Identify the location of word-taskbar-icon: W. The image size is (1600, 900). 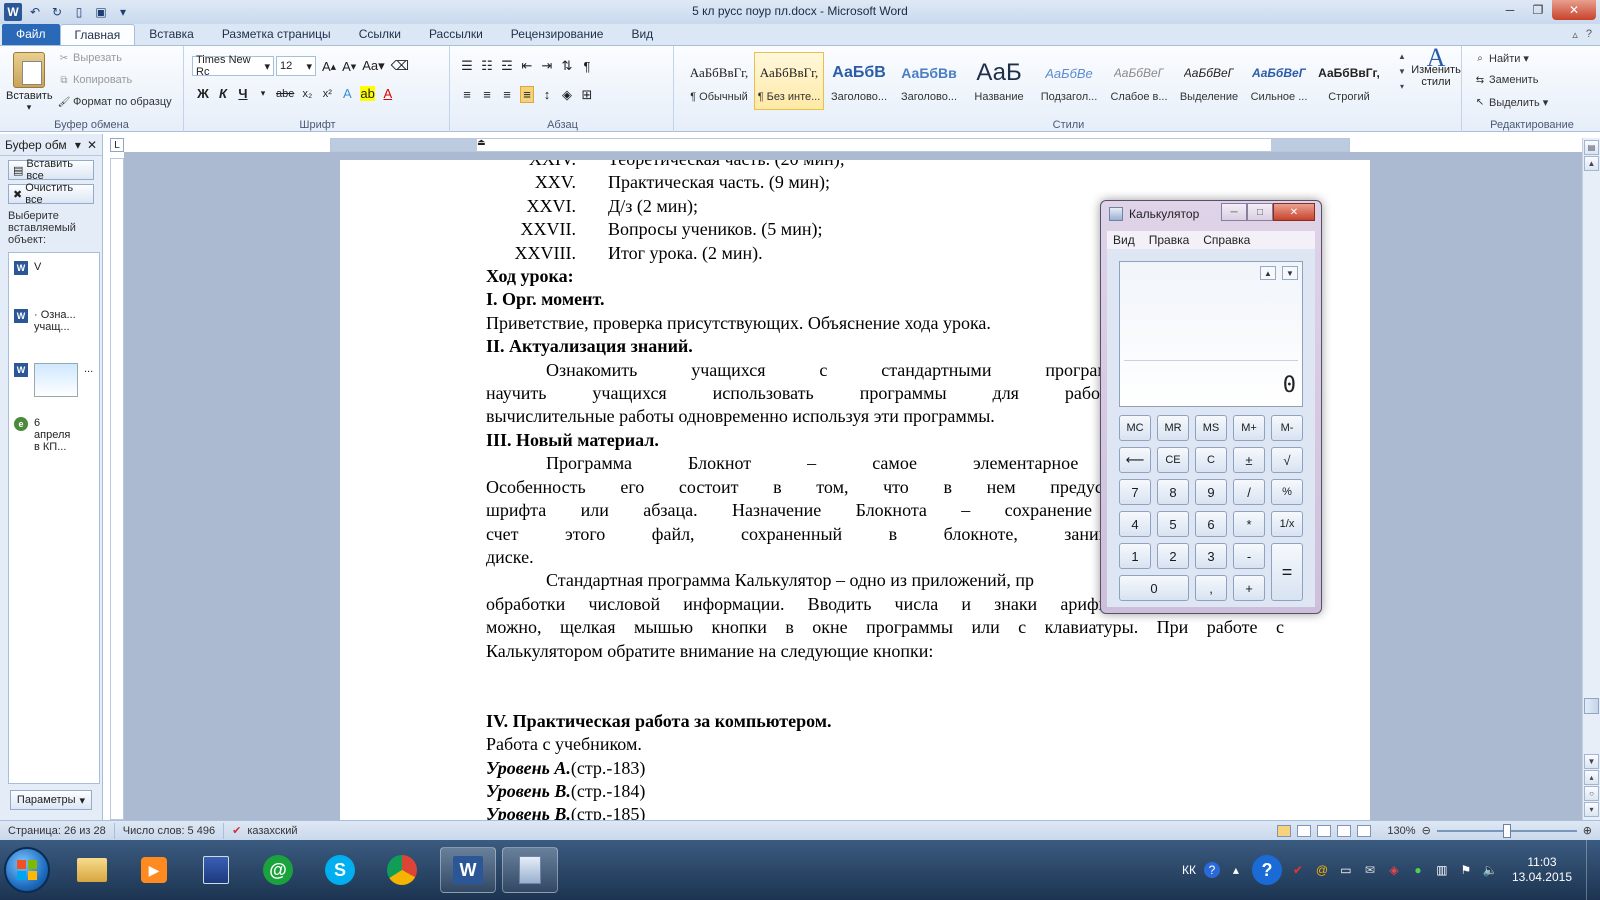
(468, 870).